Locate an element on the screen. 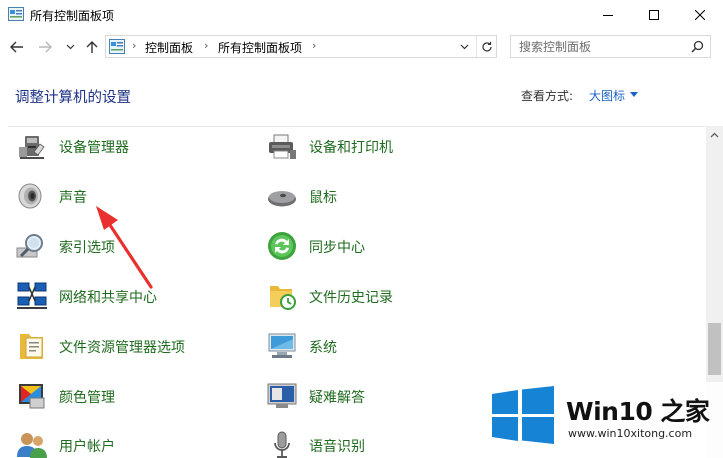  item-sound: 声音 is located at coordinates (51, 196).